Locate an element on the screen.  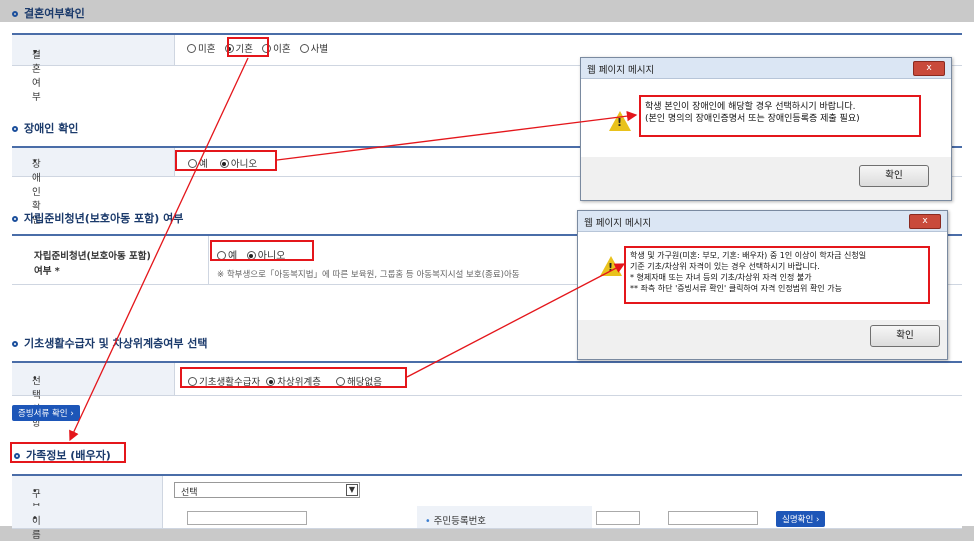
top-strip is located at coordinates (487, 11).